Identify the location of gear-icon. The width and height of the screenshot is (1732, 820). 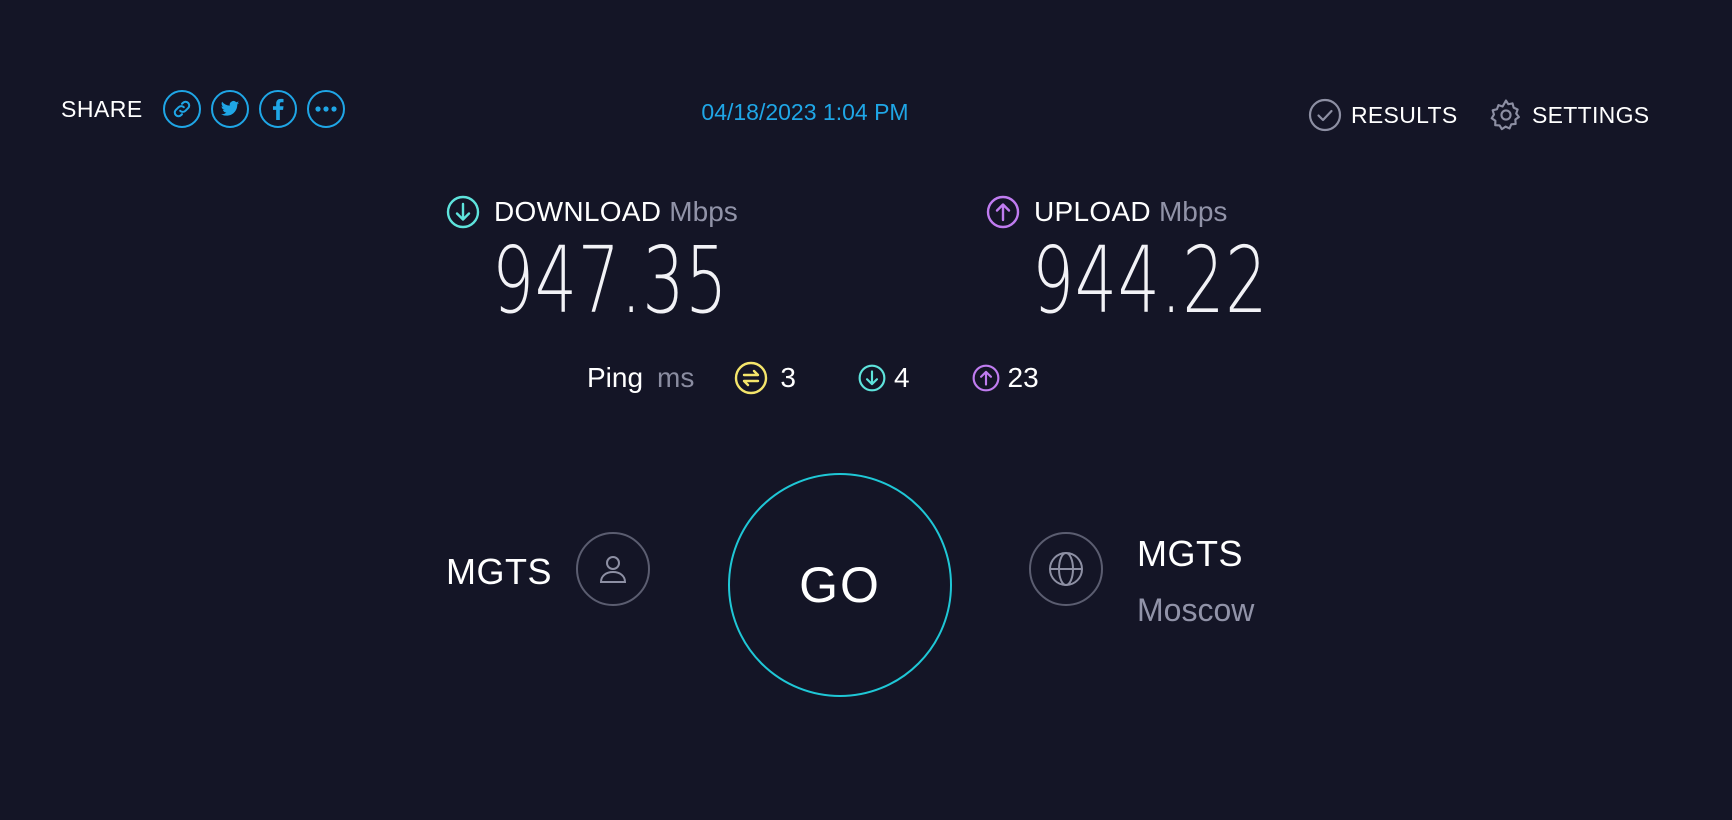
(1505, 115).